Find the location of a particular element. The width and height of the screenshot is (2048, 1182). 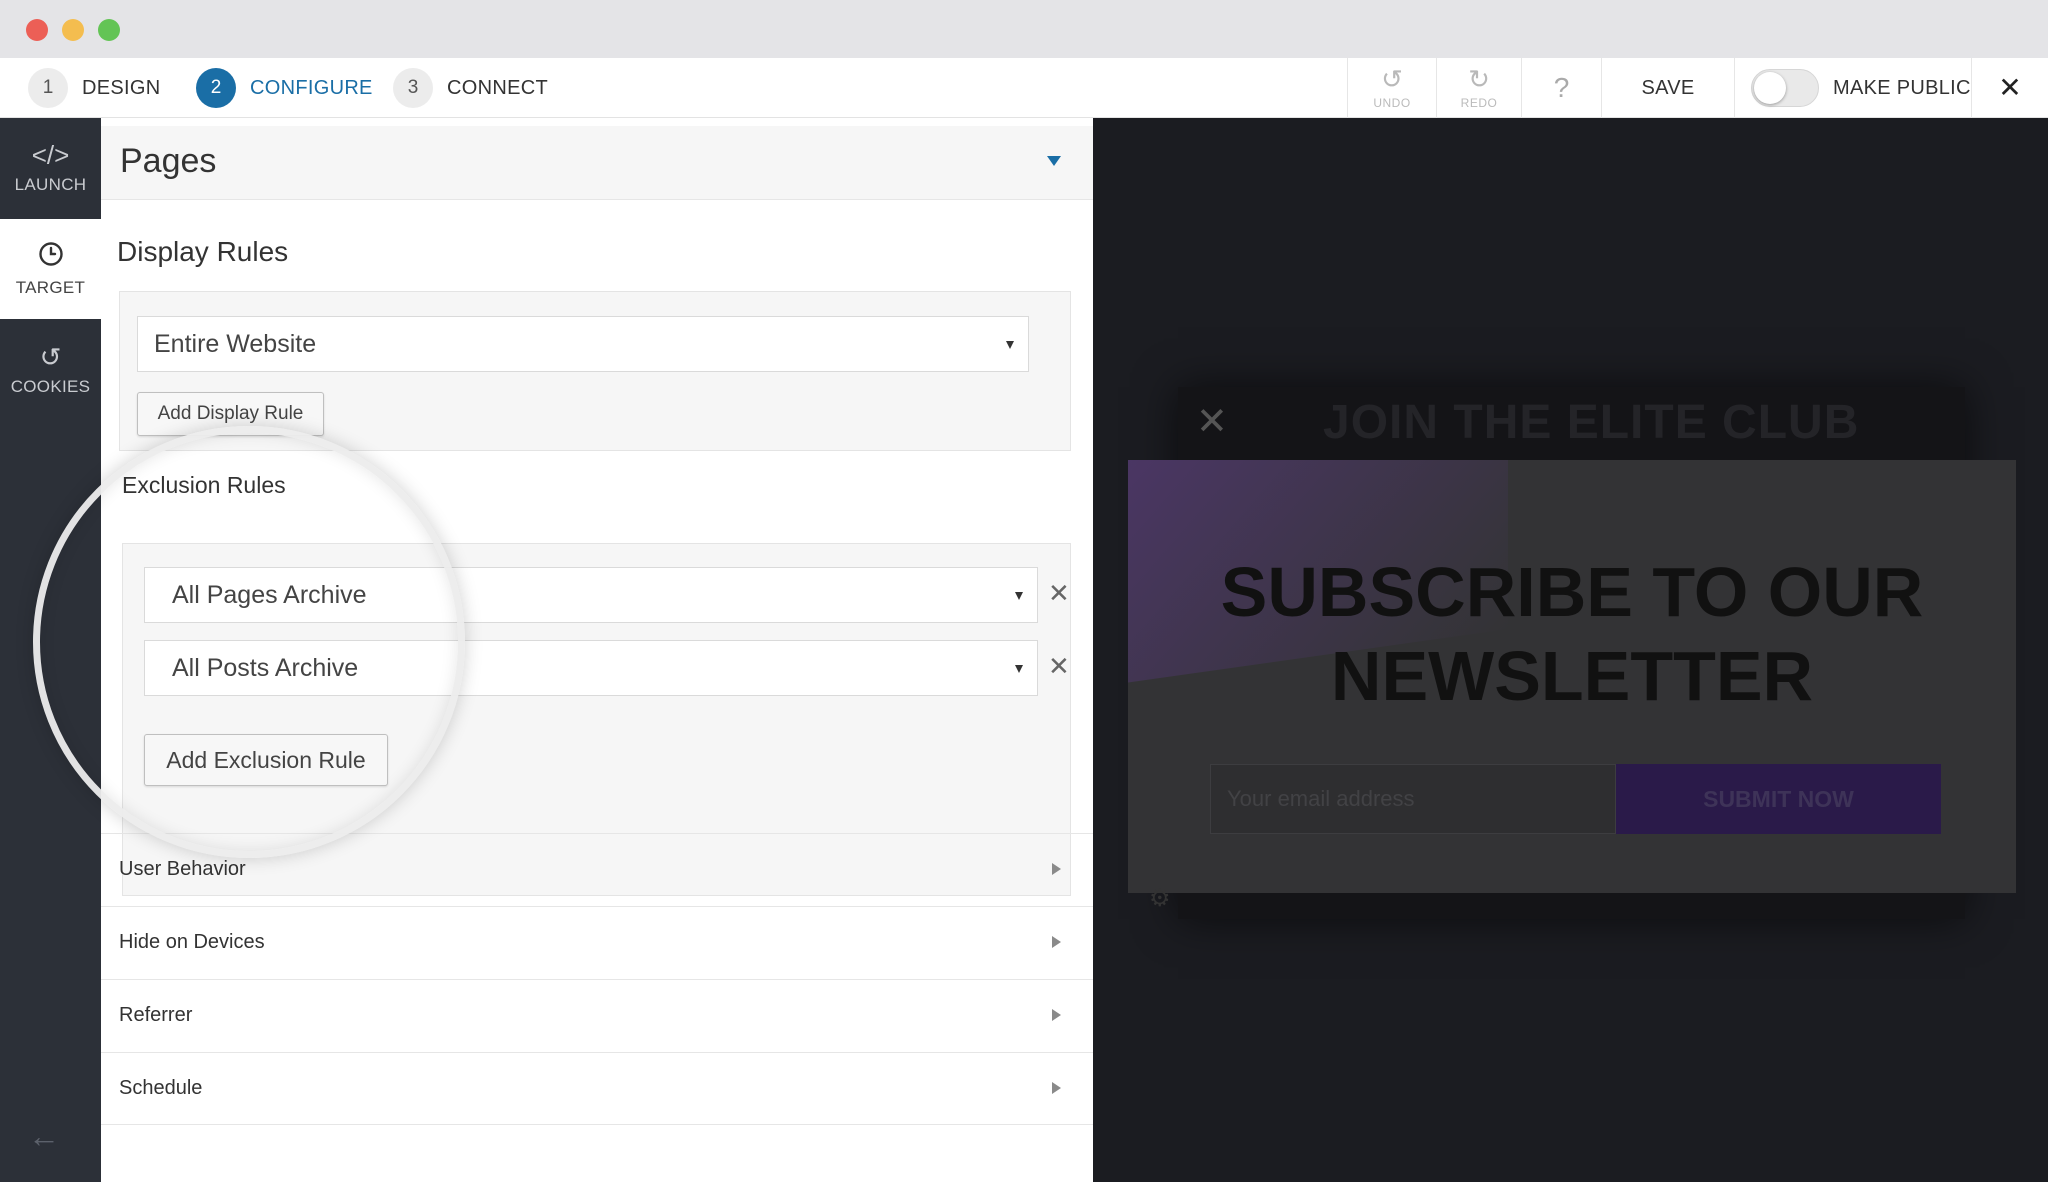

section-label: Schedule is located at coordinates (161, 1088).